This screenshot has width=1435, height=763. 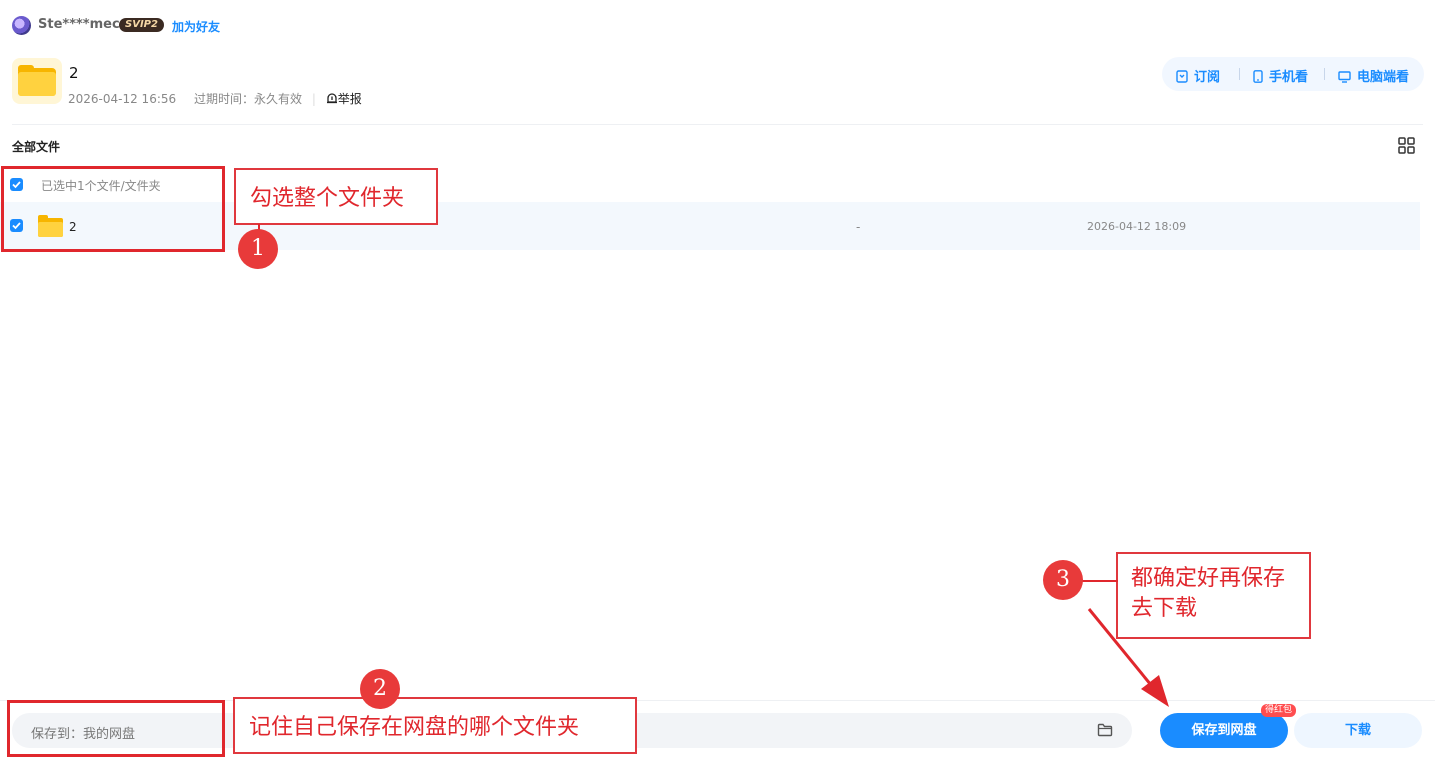 What do you see at coordinates (21, 25) in the screenshot?
I see `avatar` at bounding box center [21, 25].